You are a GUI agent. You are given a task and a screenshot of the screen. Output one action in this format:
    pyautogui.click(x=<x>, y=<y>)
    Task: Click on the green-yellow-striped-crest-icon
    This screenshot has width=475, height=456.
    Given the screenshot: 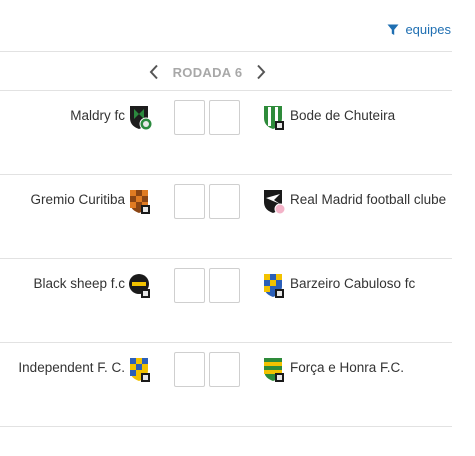 What is the action you would take?
    pyautogui.click(x=274, y=370)
    